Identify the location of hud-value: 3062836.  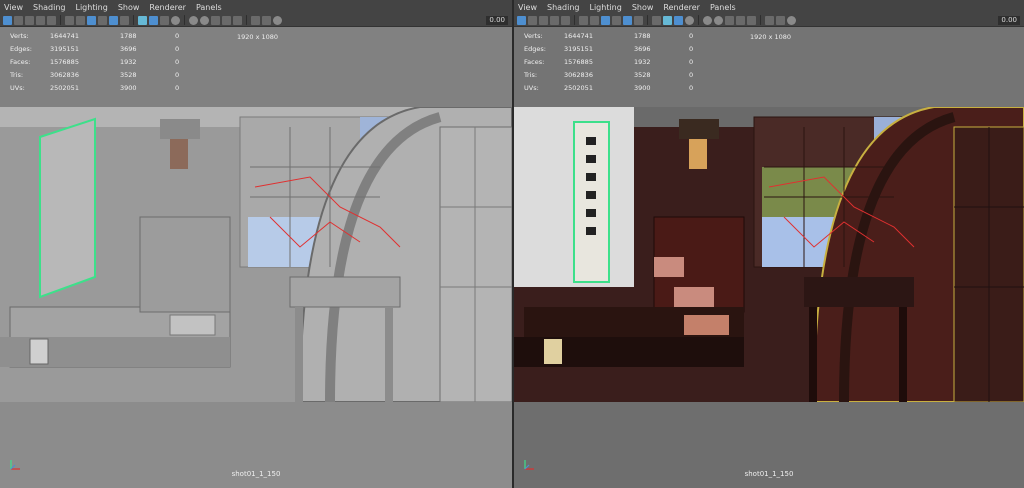
(578, 74).